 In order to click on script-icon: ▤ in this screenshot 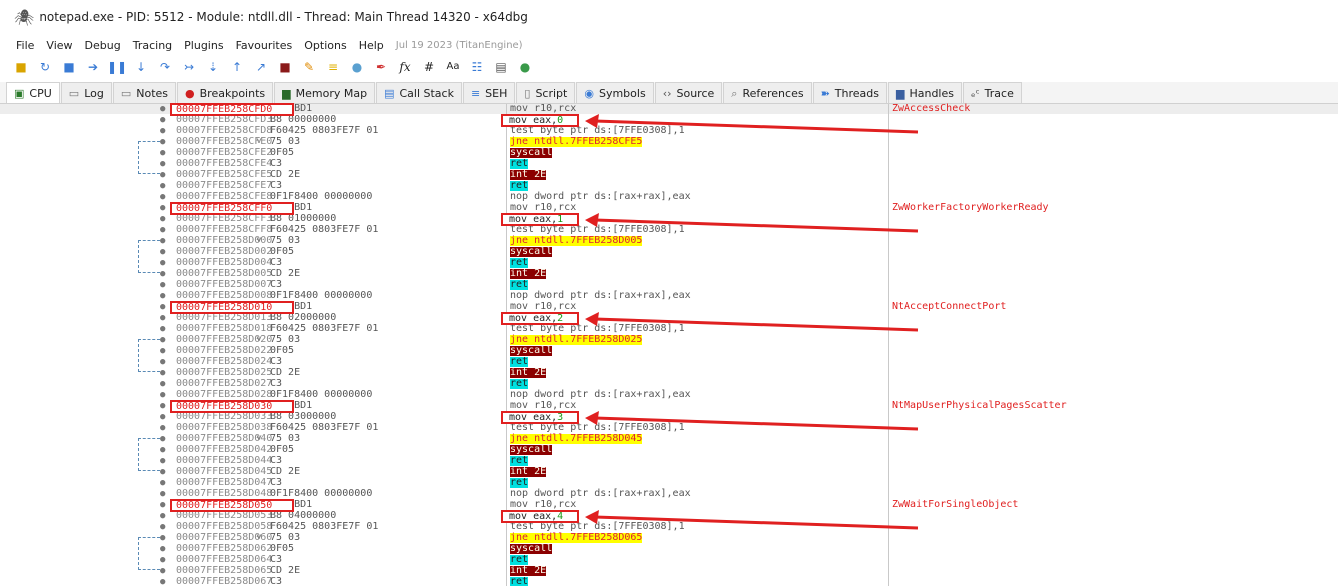, I will do `click(501, 67)`.